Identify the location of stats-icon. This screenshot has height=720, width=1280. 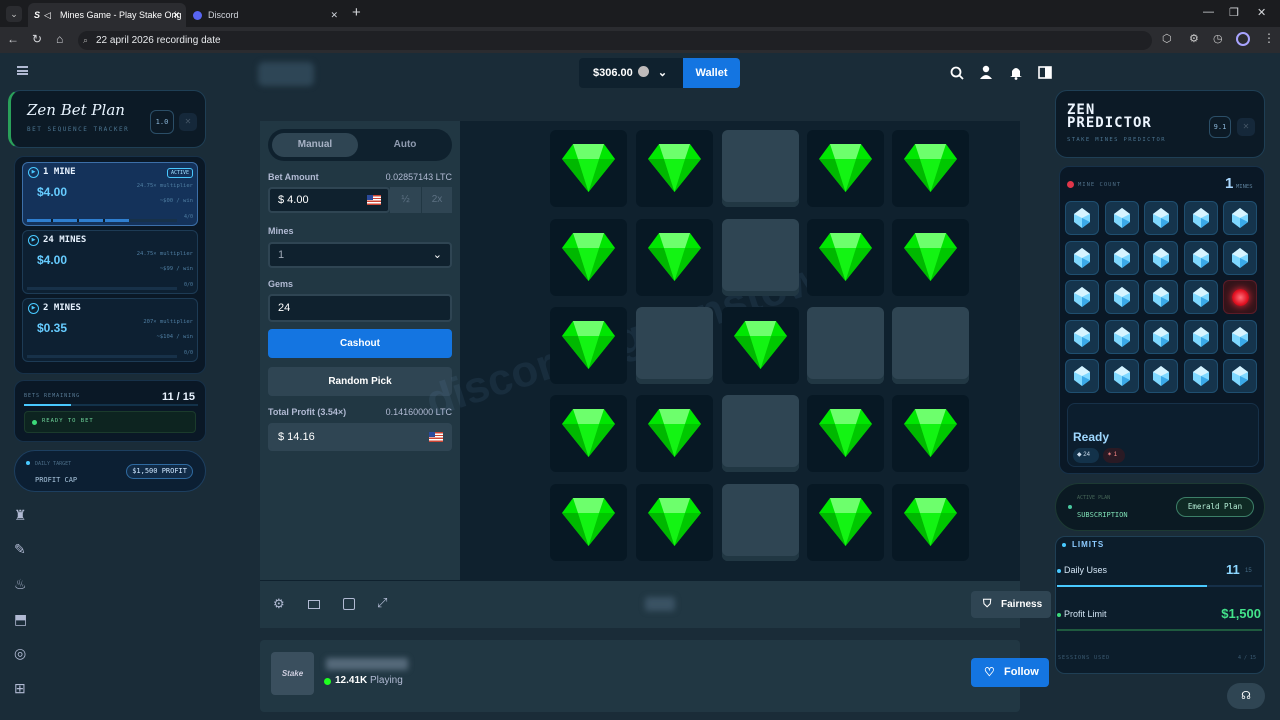
(349, 604).